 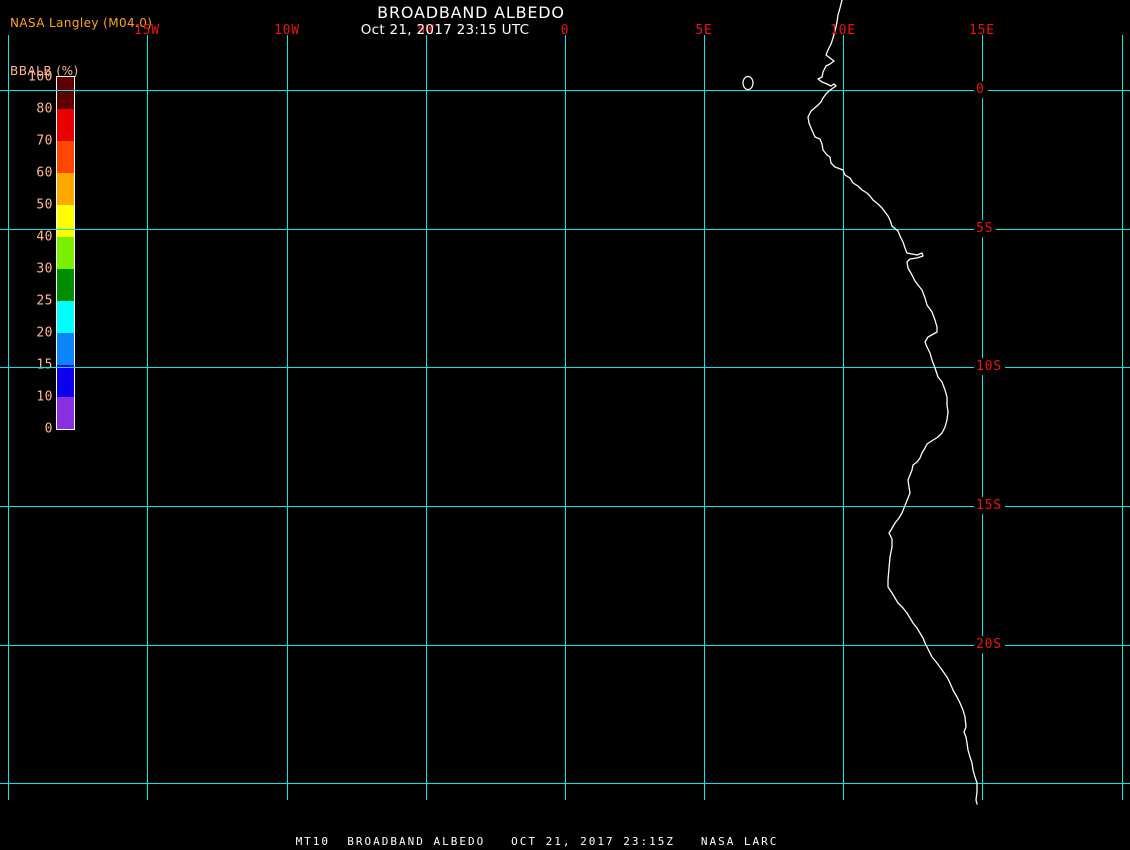 I want to click on lon-label-15W: 15W, so click(x=147, y=30).